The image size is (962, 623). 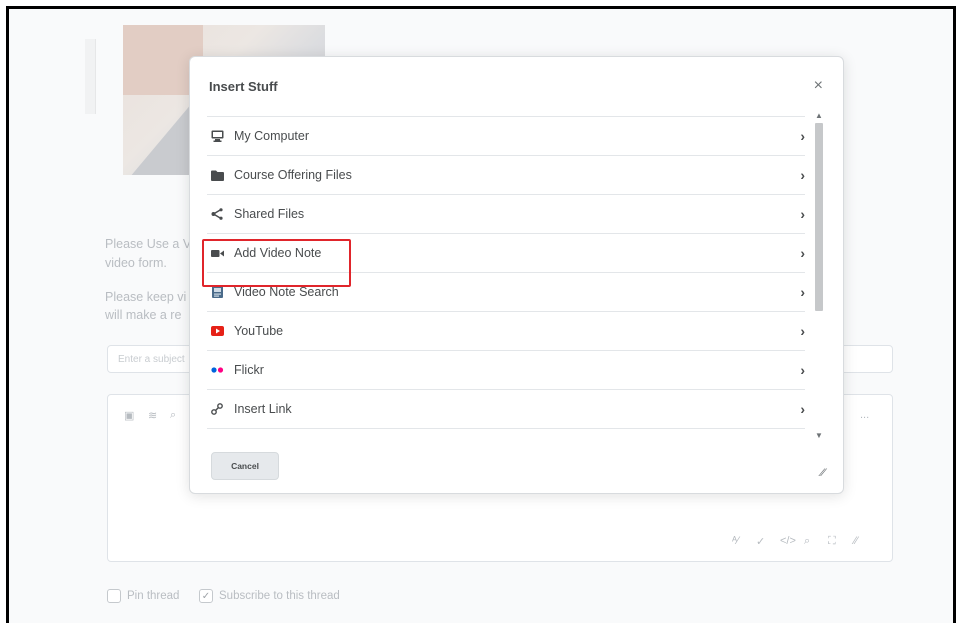 I want to click on instruction-line-2: video form., so click(x=136, y=263).